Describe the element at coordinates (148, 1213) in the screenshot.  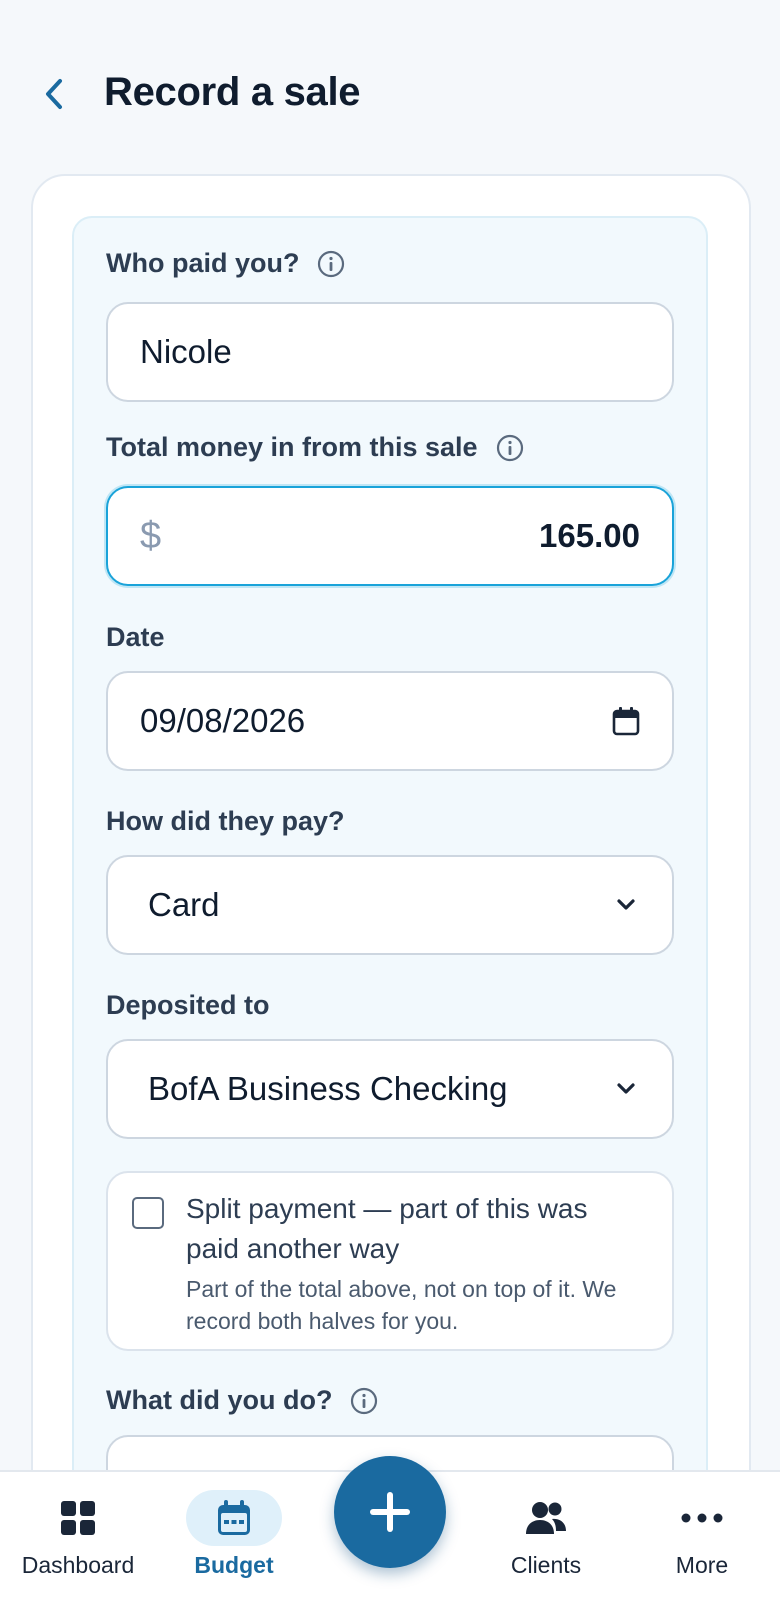
I see `split-payment-checkbox` at that location.